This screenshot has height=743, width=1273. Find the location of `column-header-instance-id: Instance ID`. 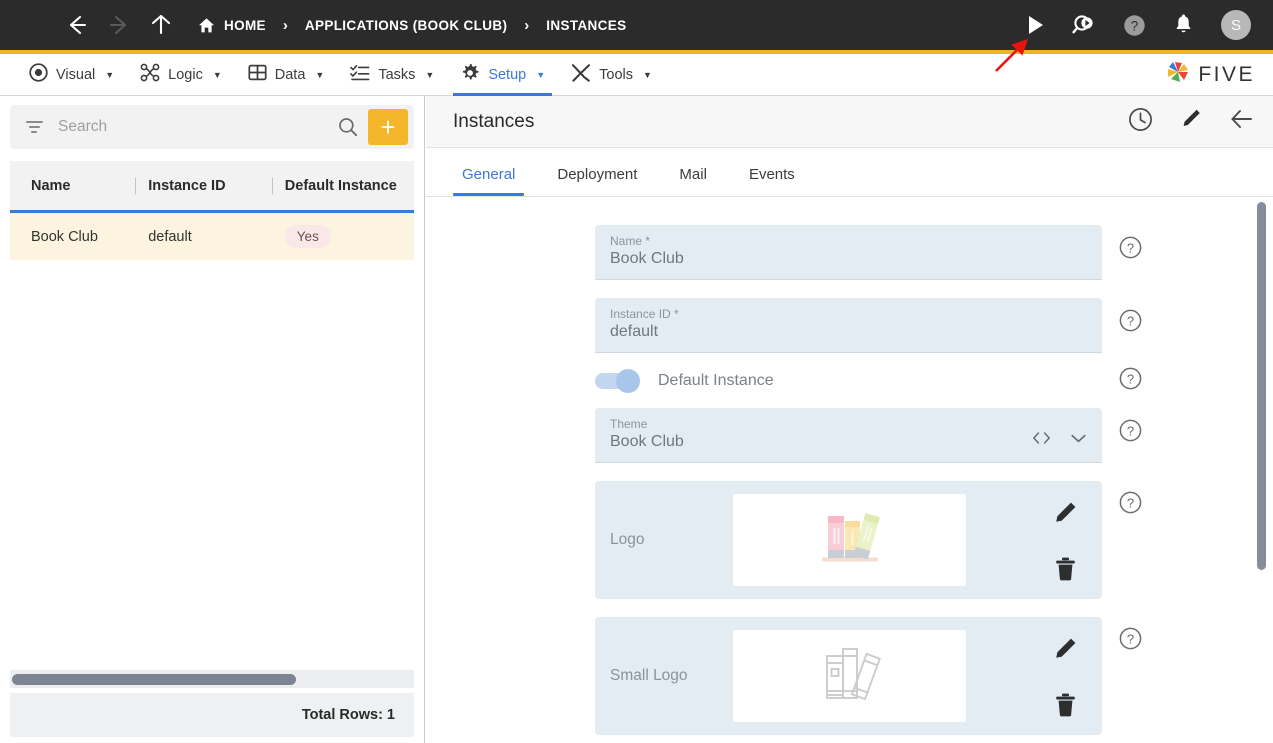

column-header-instance-id: Instance ID is located at coordinates (210, 185).